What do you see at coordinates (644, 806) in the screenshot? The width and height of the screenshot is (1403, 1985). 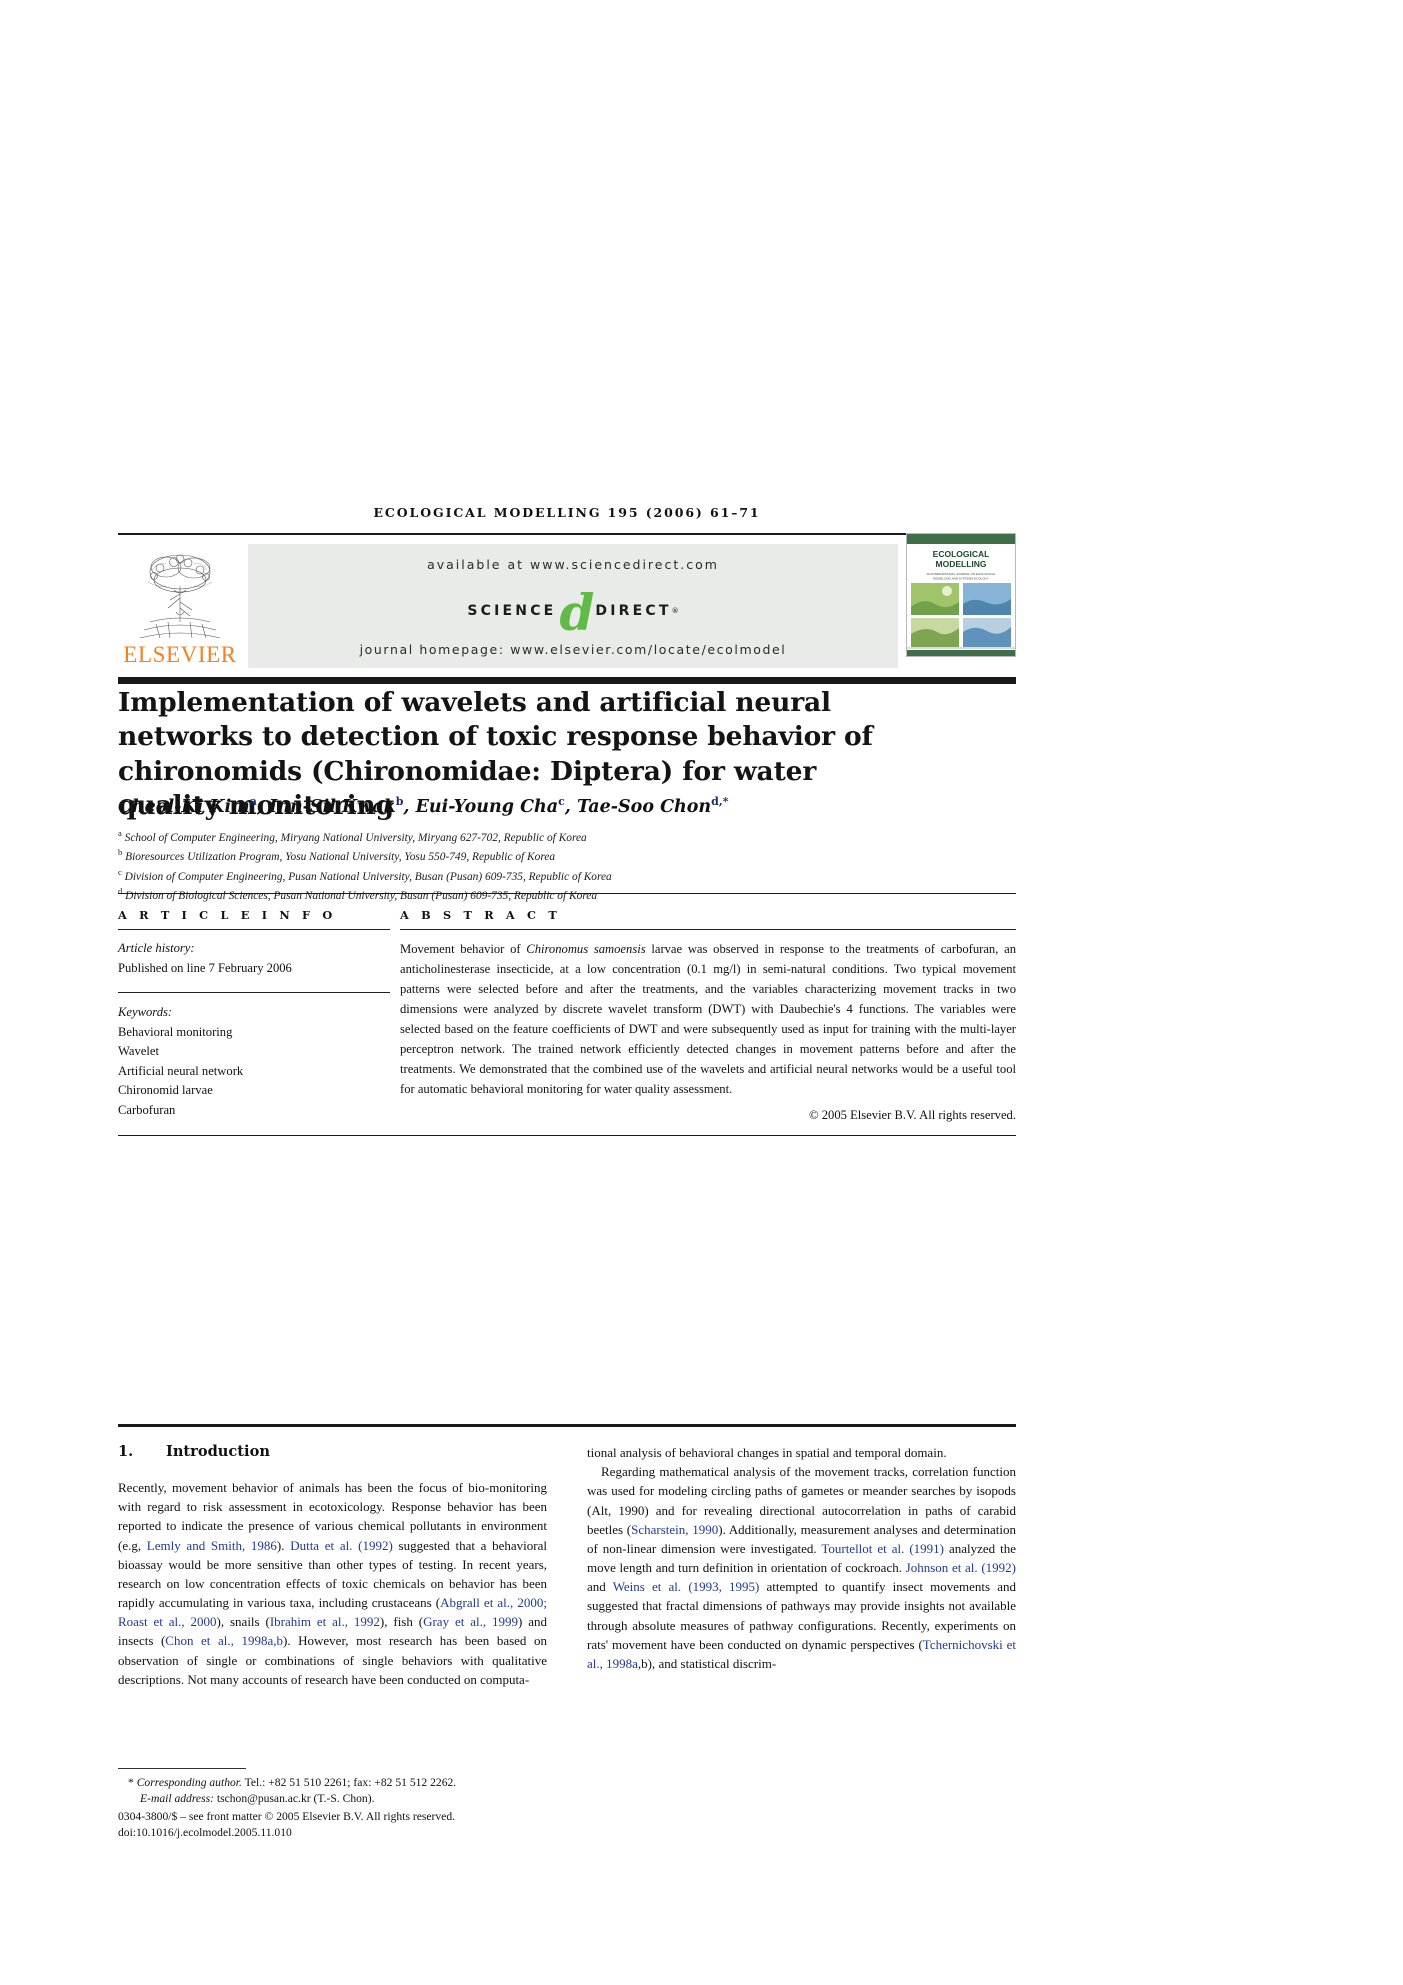 I see `author-4: Tae-Soo Chon` at bounding box center [644, 806].